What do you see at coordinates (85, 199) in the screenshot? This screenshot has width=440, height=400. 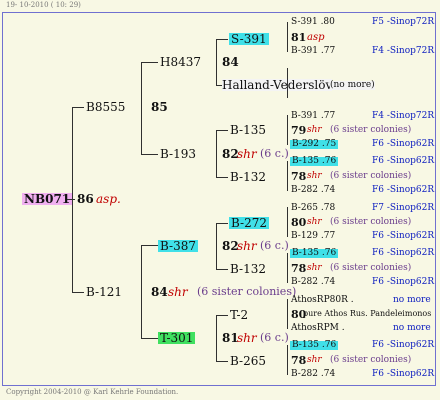 I see `root-queen-number: 86` at bounding box center [85, 199].